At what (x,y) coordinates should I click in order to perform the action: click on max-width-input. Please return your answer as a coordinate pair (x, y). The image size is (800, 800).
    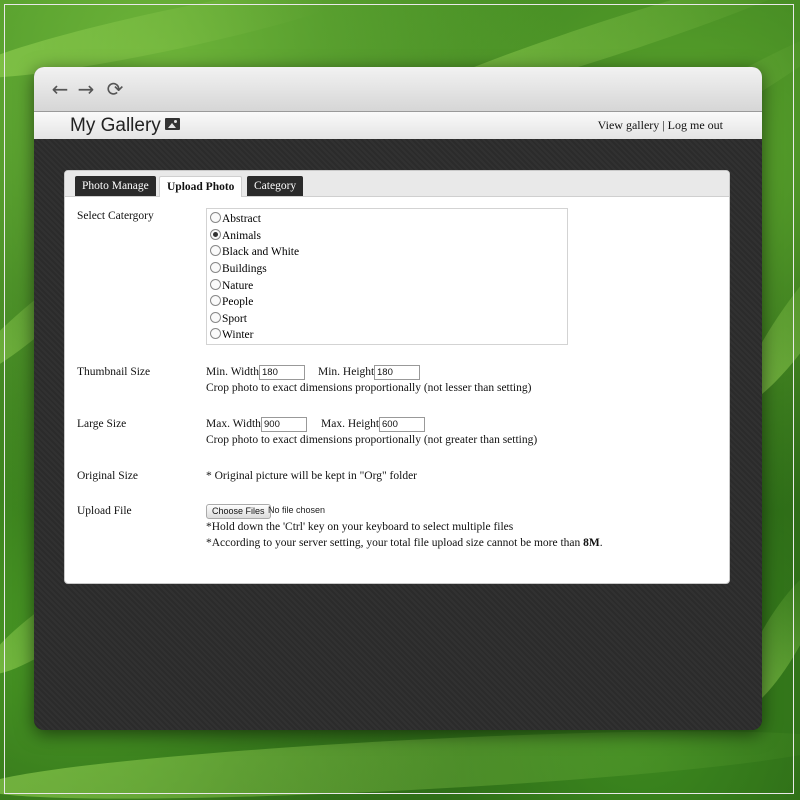
    Looking at the image, I should click on (284, 424).